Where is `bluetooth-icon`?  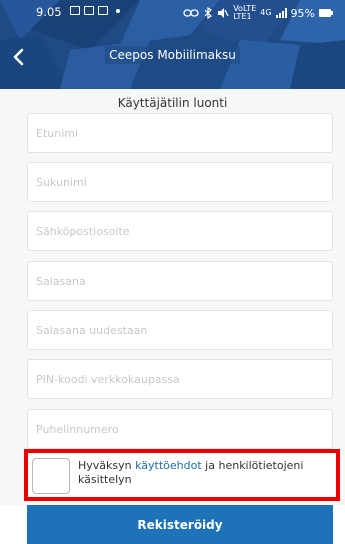 bluetooth-icon is located at coordinates (208, 13).